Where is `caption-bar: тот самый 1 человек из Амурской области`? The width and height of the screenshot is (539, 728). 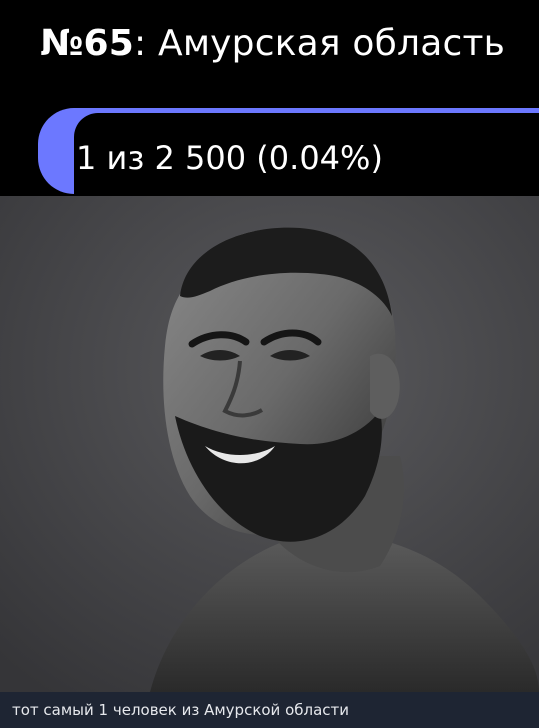
caption-bar: тот самый 1 человек из Амурской области is located at coordinates (269, 710).